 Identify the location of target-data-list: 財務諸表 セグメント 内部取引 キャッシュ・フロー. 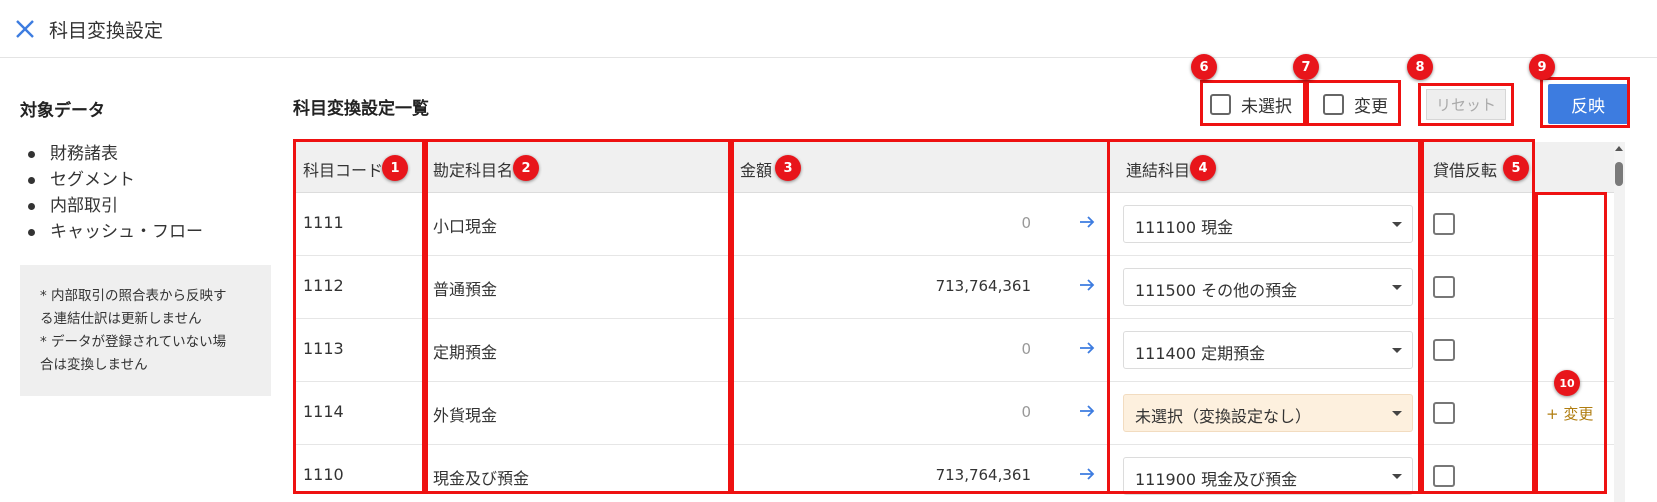
(115, 193).